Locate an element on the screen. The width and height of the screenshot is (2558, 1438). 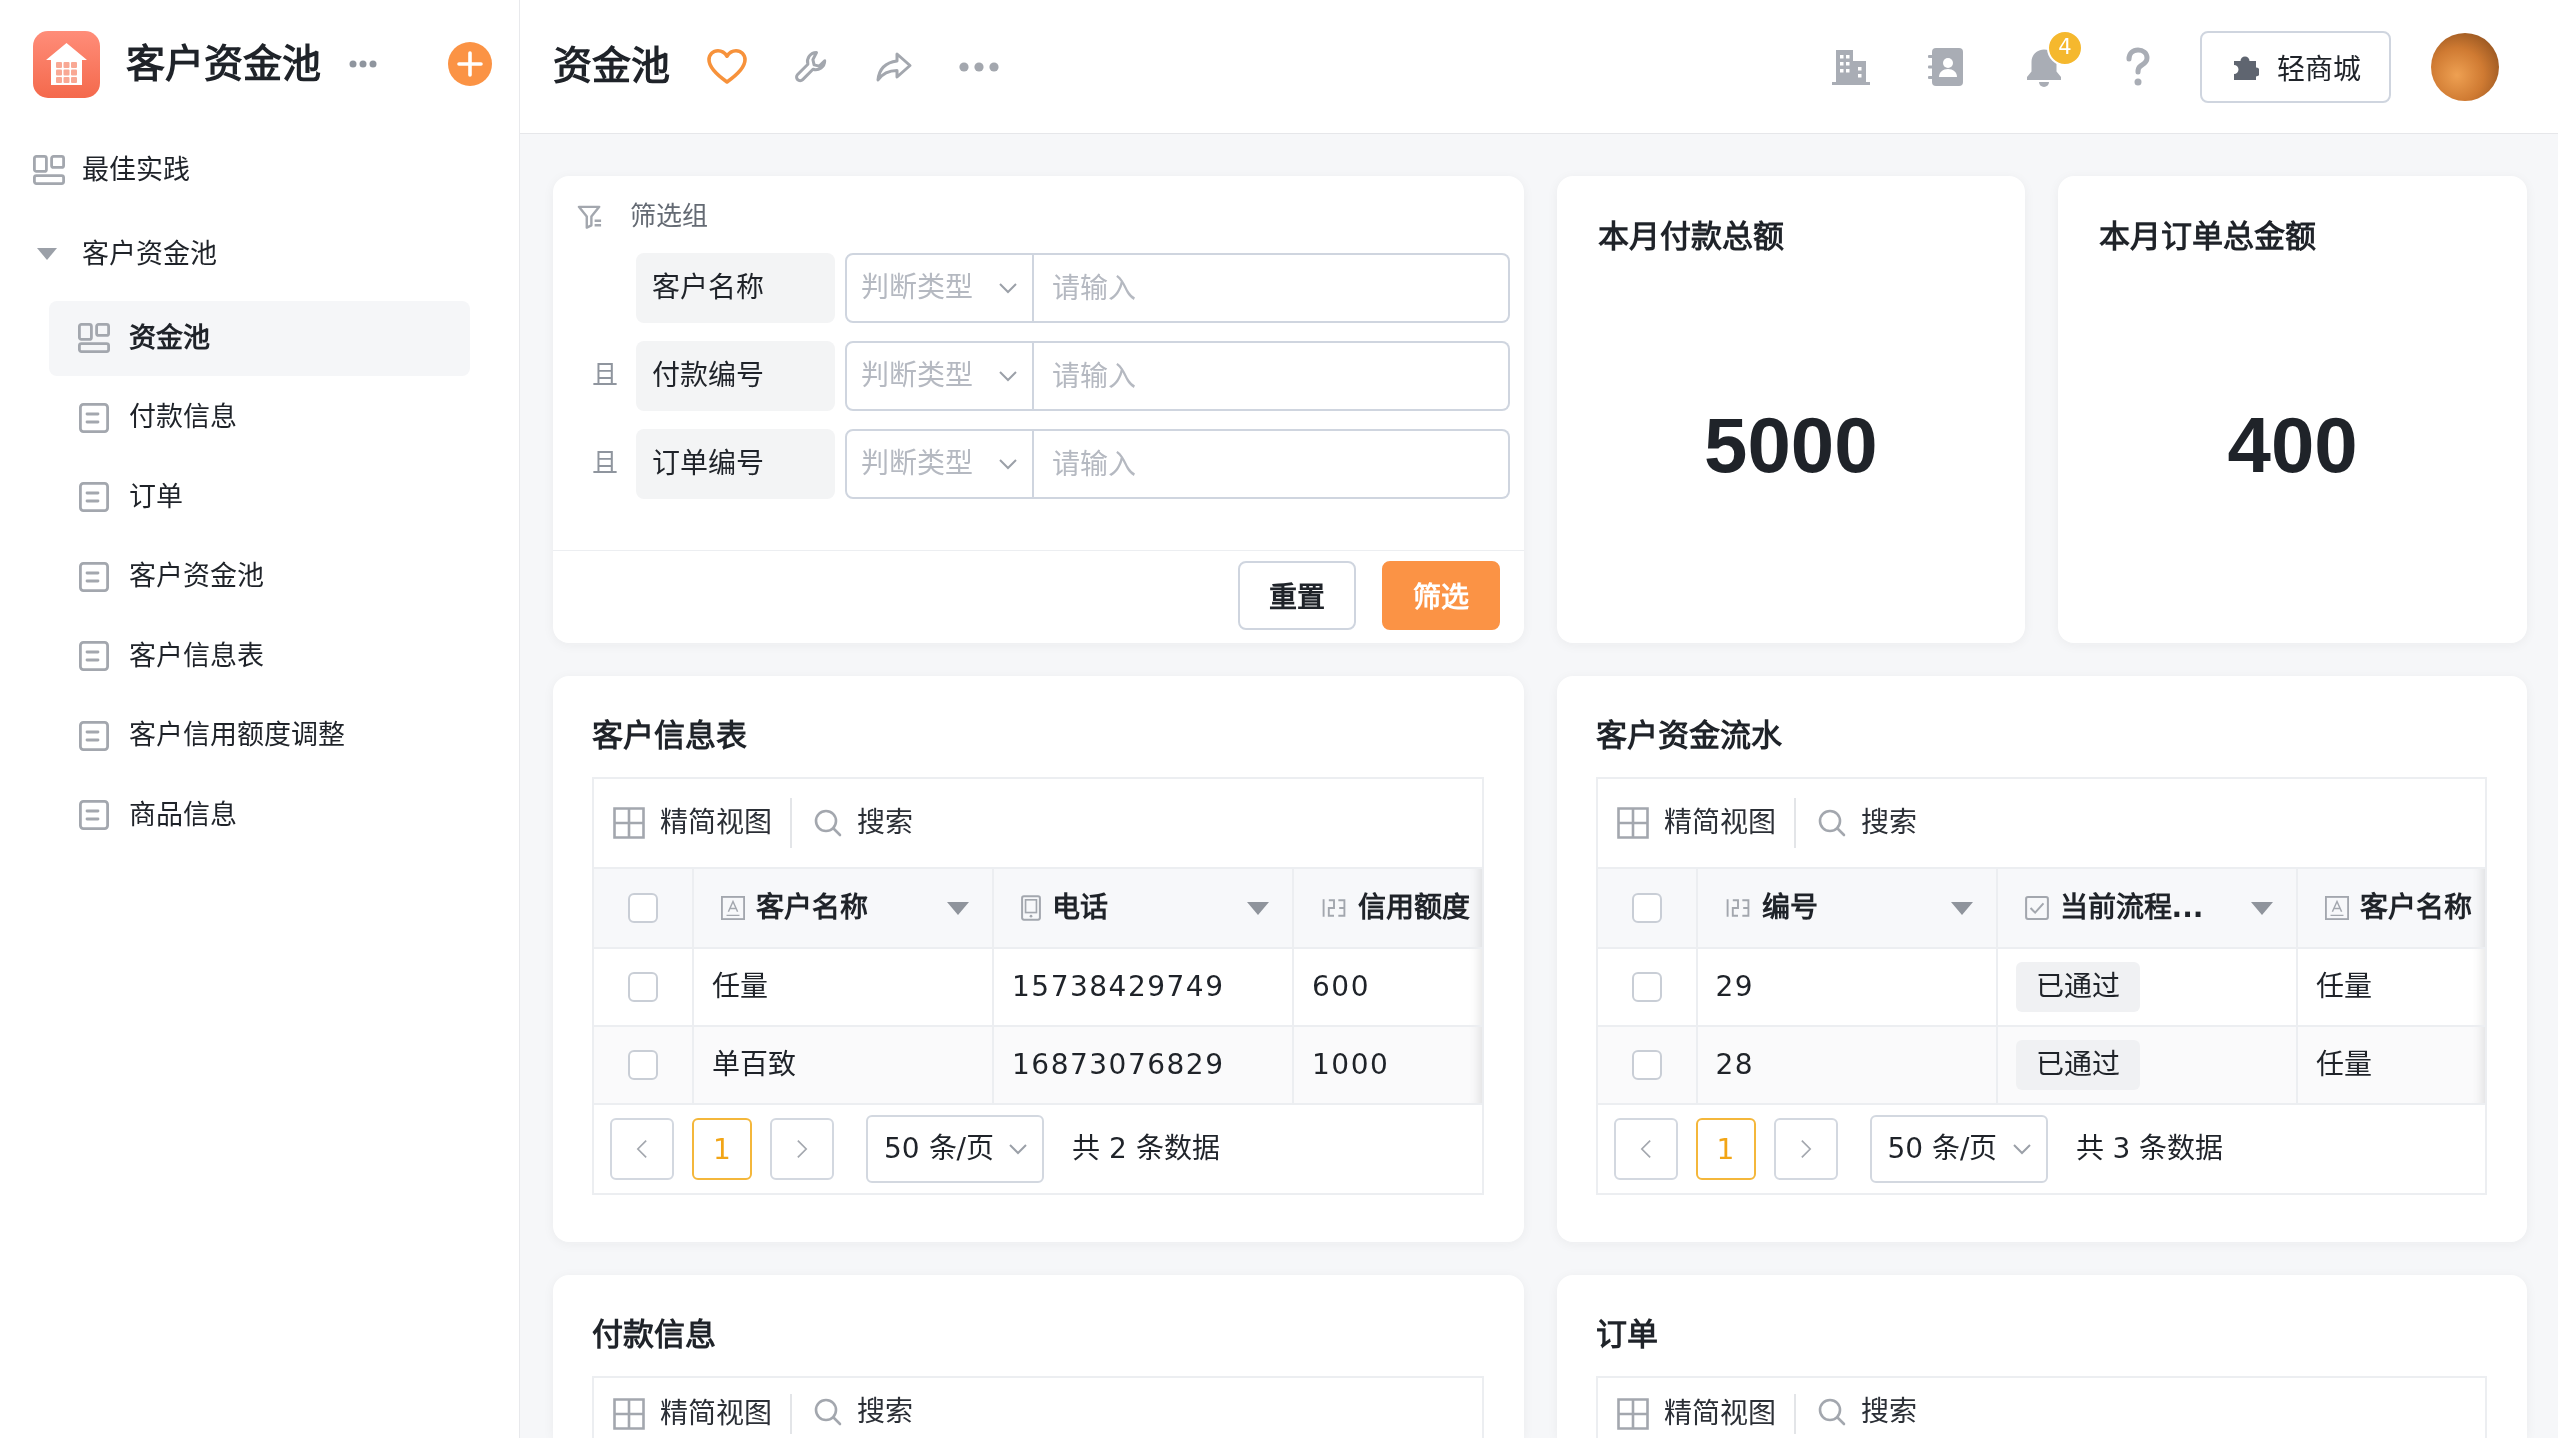
field-label: 付款编号 is located at coordinates (735, 376).